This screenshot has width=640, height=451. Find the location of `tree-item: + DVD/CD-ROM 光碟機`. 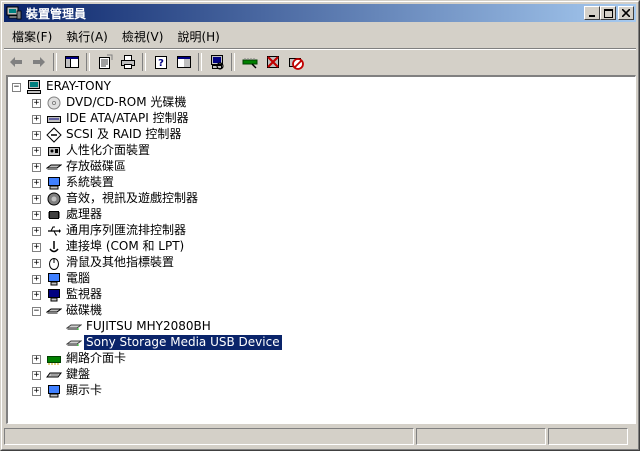

tree-item: + DVD/CD-ROM 光碟機 is located at coordinates (321, 103).